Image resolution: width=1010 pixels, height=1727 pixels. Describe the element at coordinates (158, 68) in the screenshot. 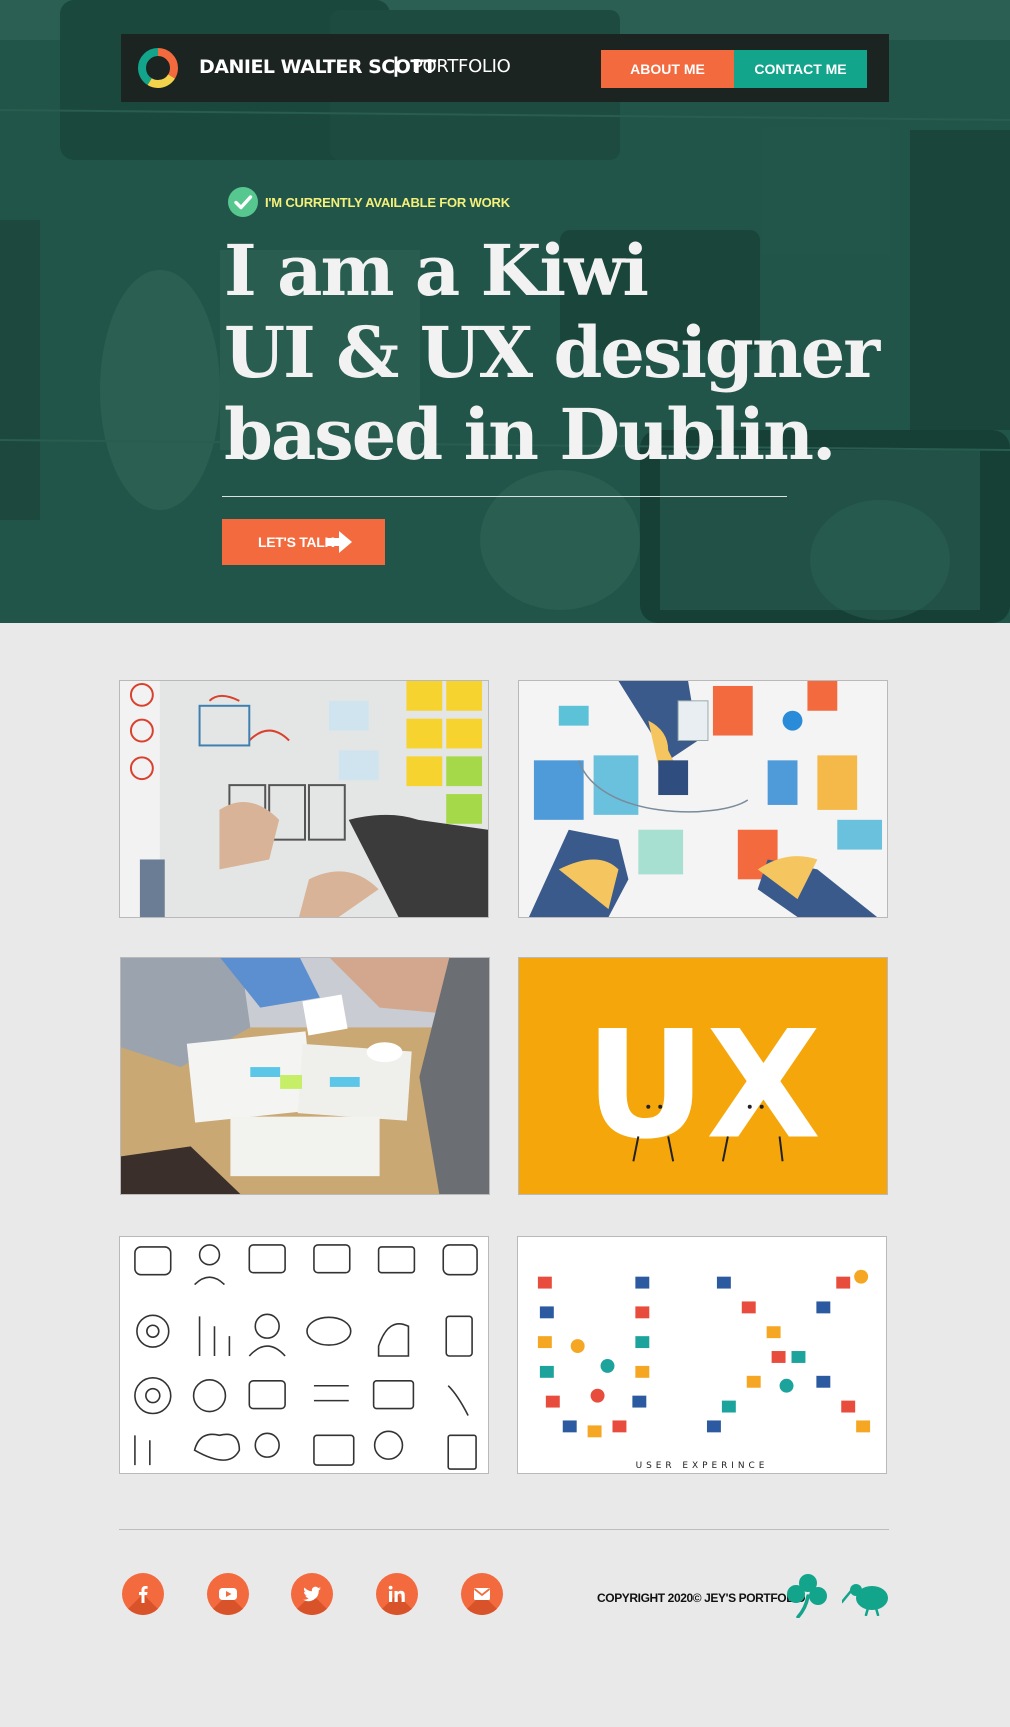

I see `logo-ring-icon` at that location.